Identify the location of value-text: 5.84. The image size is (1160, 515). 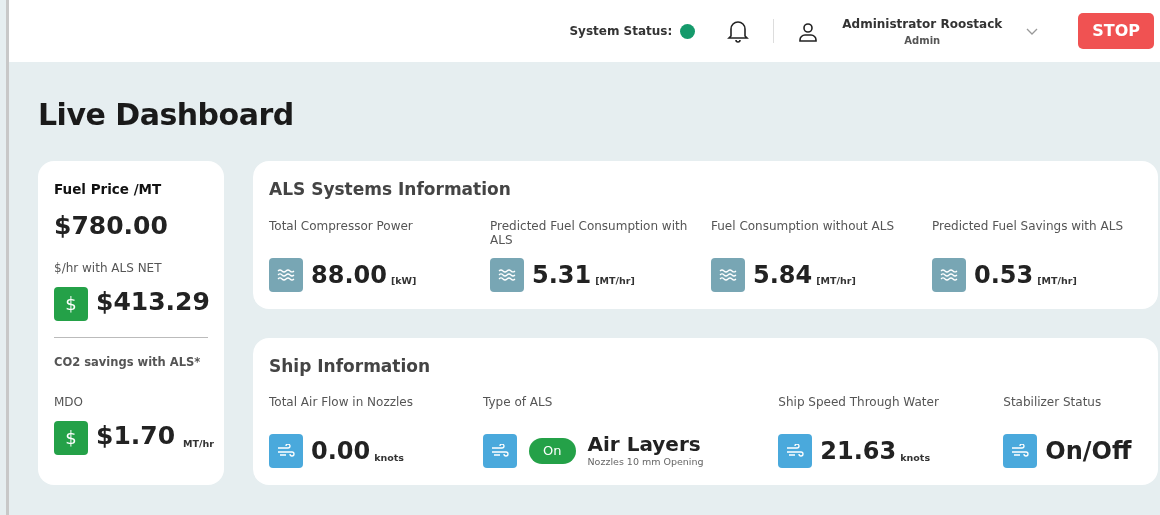
(783, 275).